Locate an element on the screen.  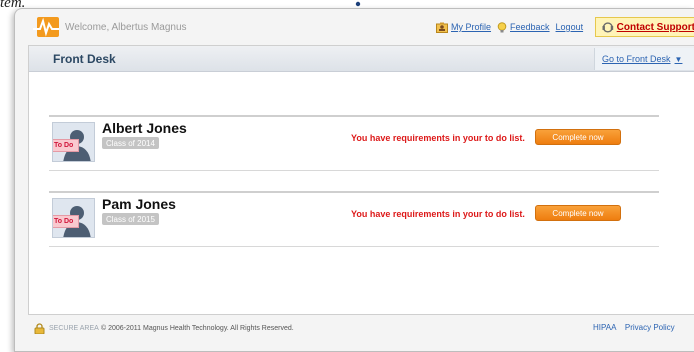
top-links: My Profile Feedback Logout is located at coordinates (509, 27).